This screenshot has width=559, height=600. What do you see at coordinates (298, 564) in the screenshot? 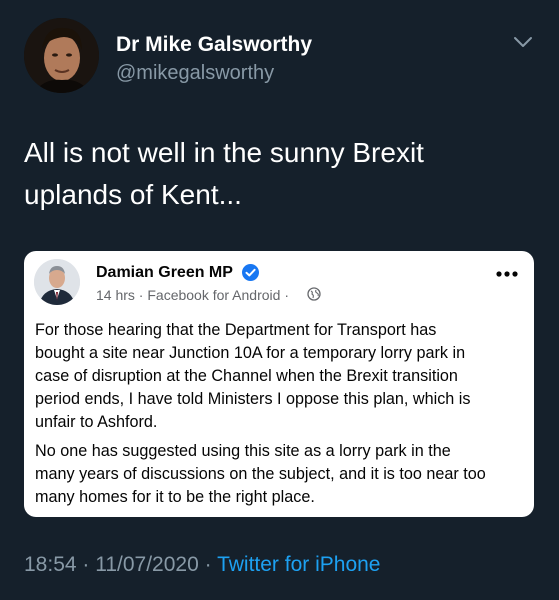
I see `tweet-source-link: Twitter for iPhone` at bounding box center [298, 564].